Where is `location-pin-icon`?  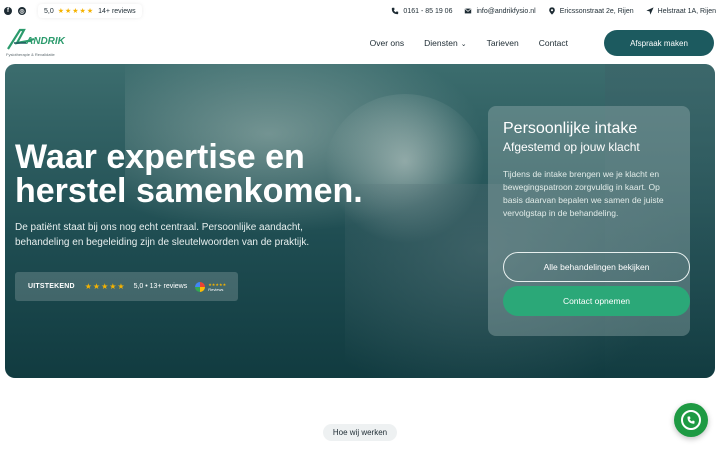
location-pin-icon is located at coordinates (551, 11).